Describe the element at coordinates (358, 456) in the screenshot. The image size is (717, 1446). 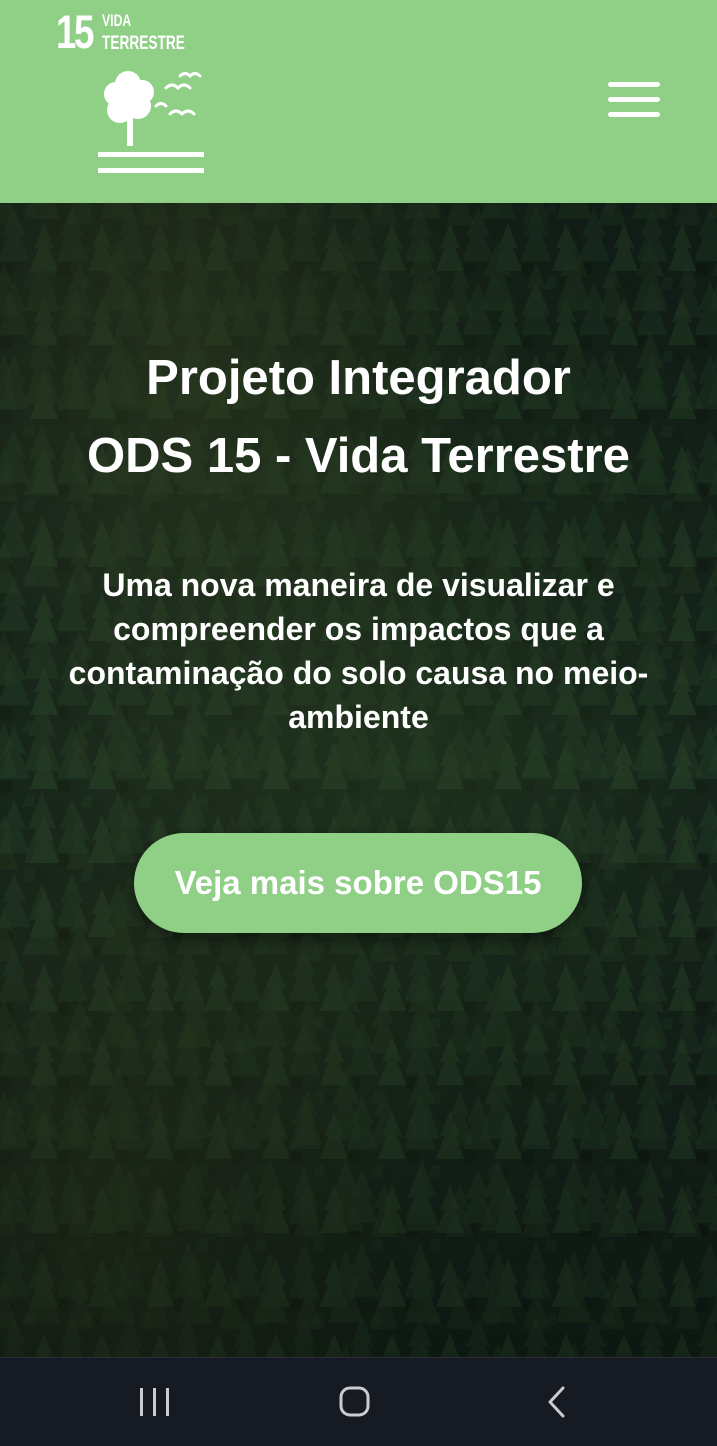
I see `title-line-2: ODS 15 - Vida Terrestre` at that location.